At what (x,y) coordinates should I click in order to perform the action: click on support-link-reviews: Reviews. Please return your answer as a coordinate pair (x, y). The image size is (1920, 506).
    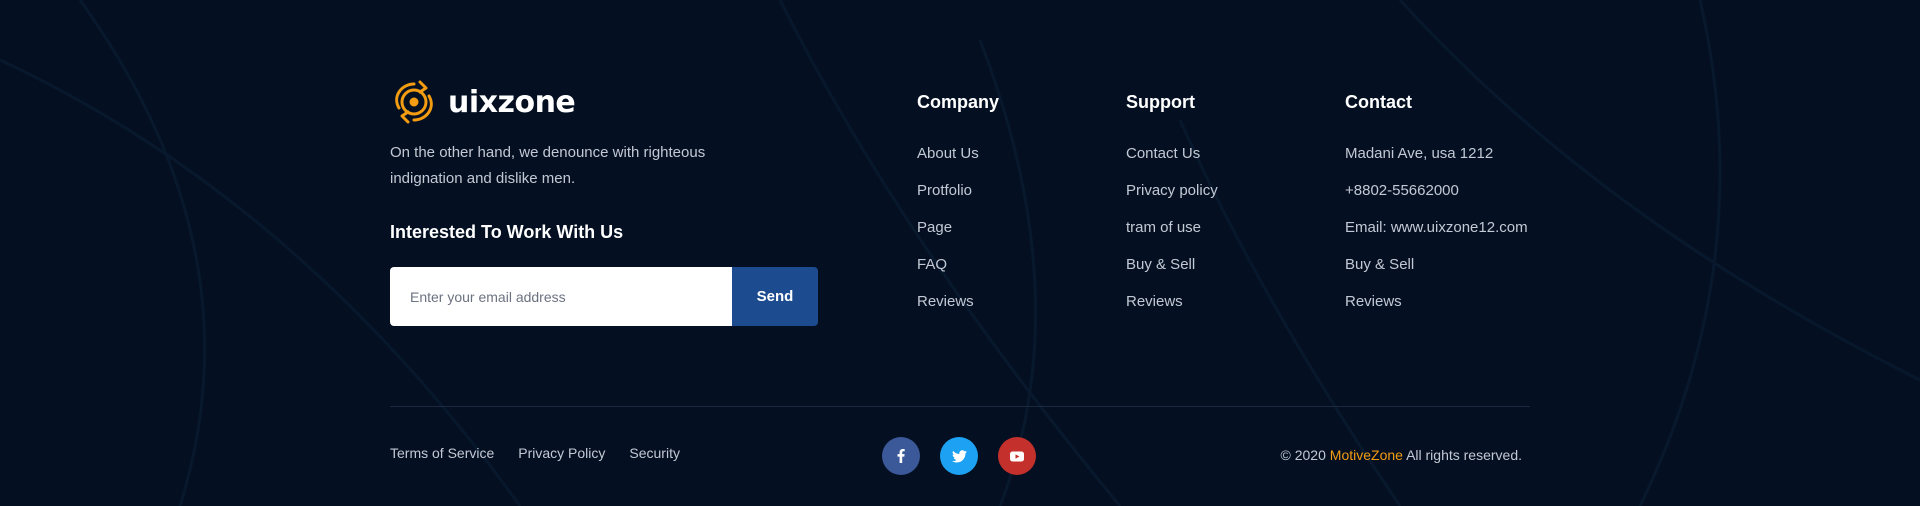
    Looking at the image, I should click on (1172, 301).